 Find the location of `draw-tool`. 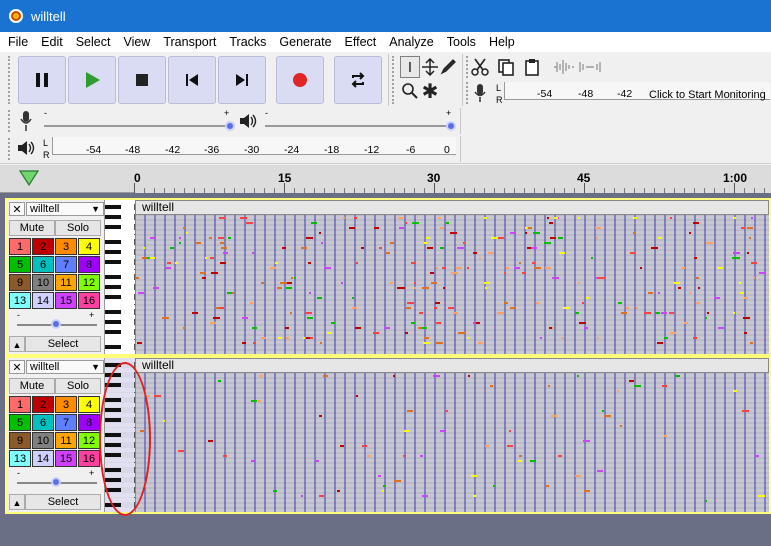

draw-tool is located at coordinates (448, 67).